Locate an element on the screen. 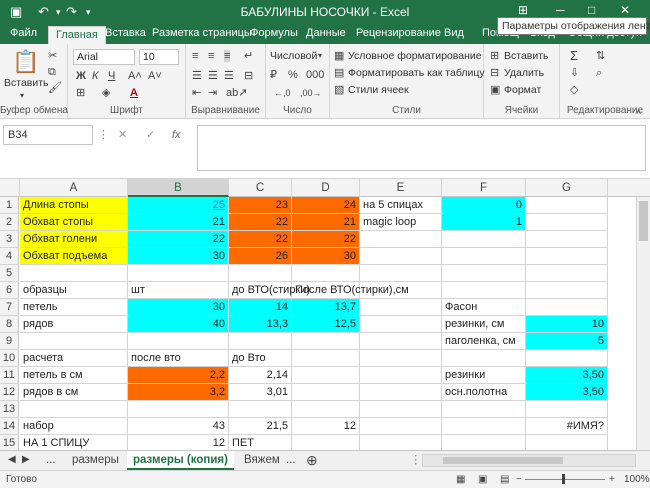 This screenshot has height=488, width=650. cell-g12: 3,50 is located at coordinates (567, 392).